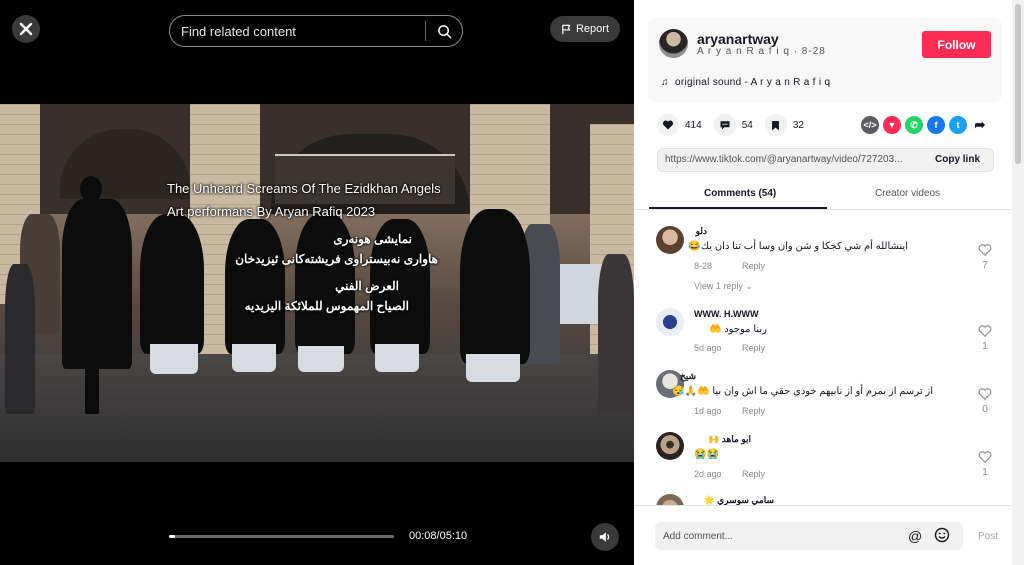 Image resolution: width=1024 pixels, height=565 pixels. Describe the element at coordinates (92, 389) in the screenshot. I see `performer-leg` at that location.